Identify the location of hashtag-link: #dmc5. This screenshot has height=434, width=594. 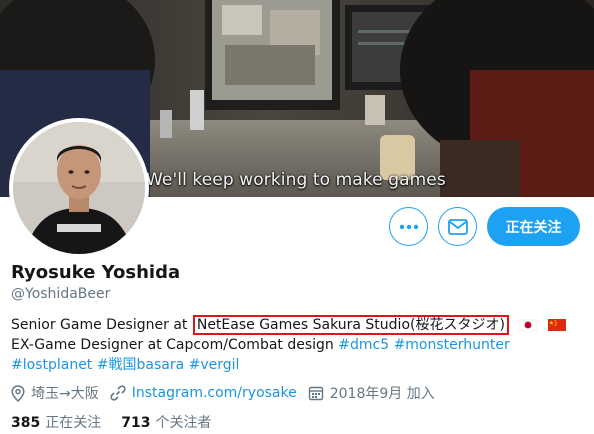
(363, 345).